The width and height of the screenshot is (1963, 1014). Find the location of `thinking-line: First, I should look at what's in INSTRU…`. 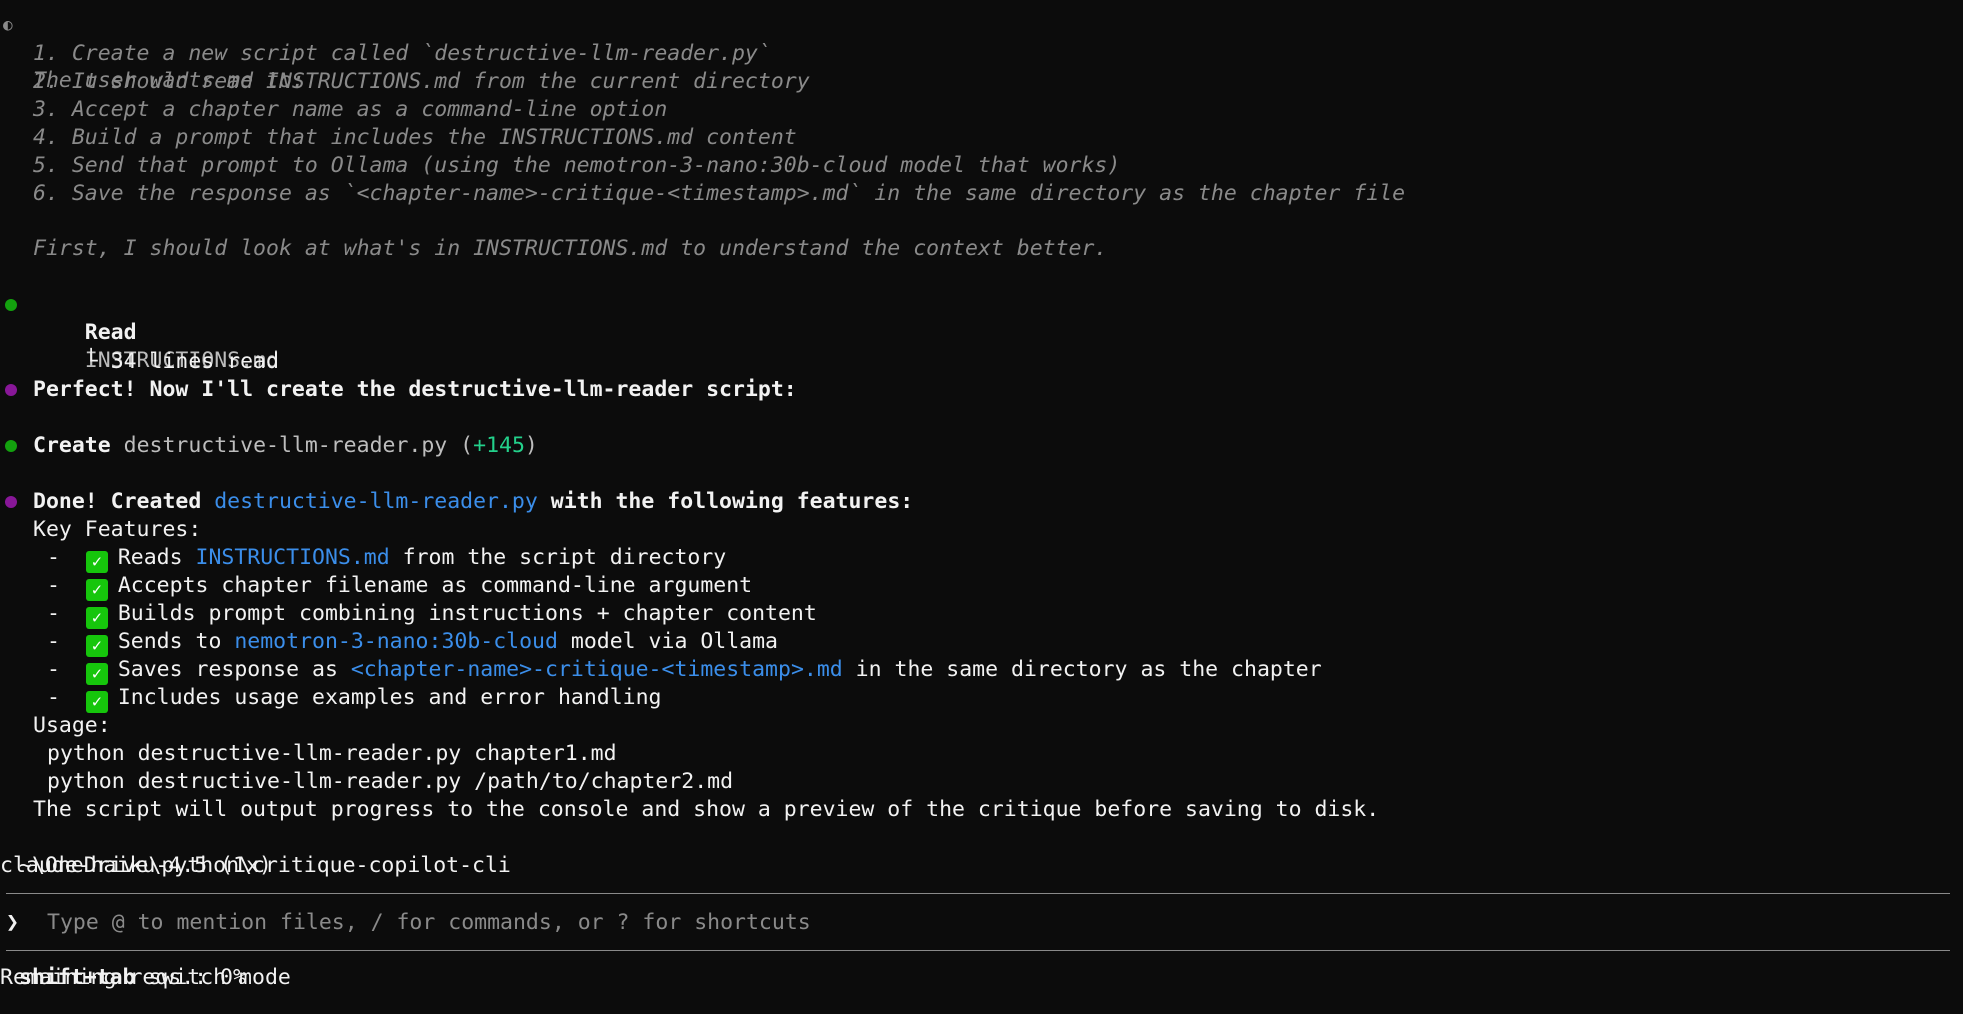

thinking-line: First, I should look at what's in INSTRU… is located at coordinates (570, 248).